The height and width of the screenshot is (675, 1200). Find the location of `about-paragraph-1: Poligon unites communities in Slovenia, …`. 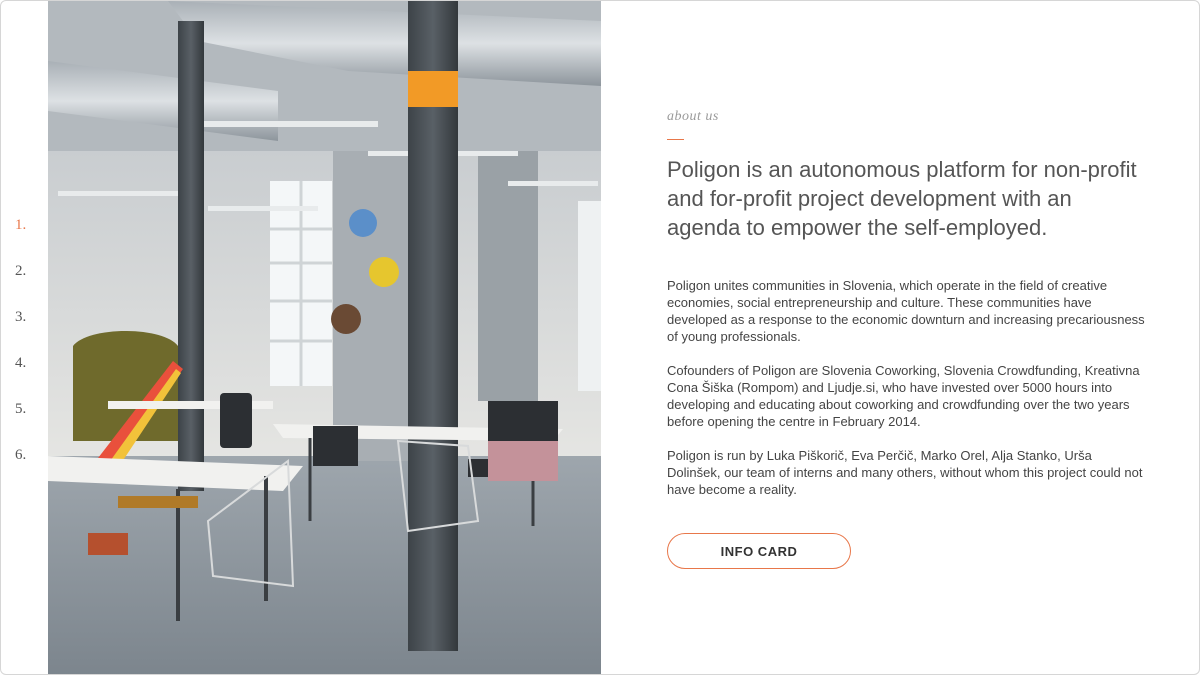

about-paragraph-1: Poligon unites communities in Slovenia, … is located at coordinates (906, 311).